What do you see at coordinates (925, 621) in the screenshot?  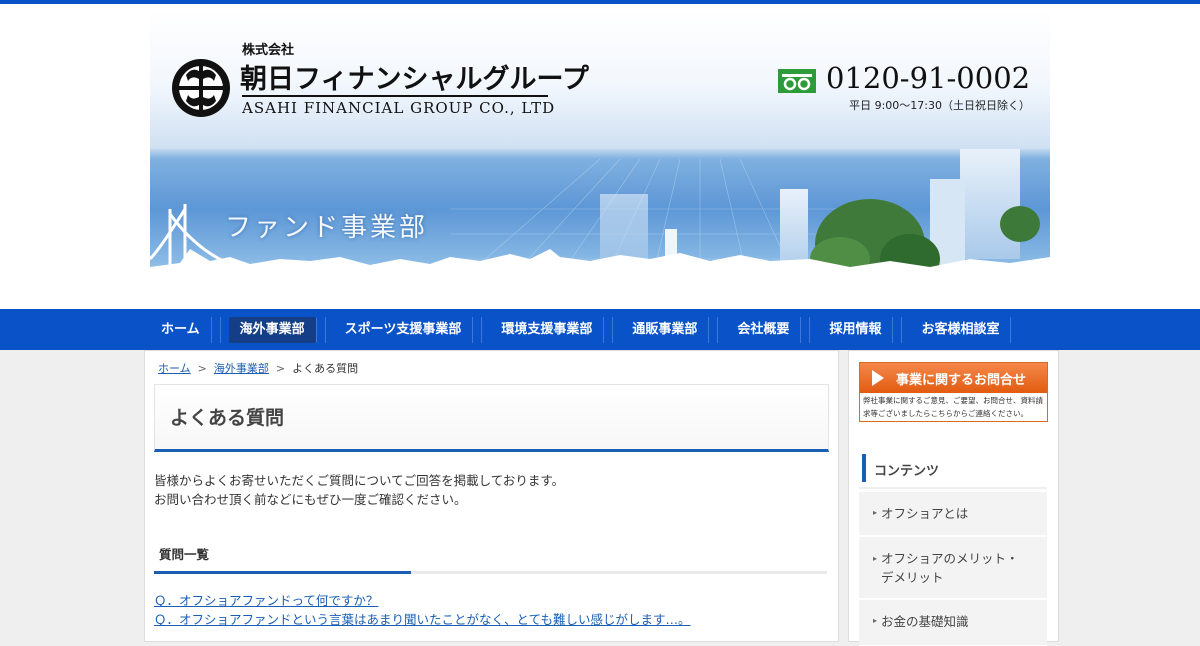 I see `sidebar-item-label: お金の基礎知識` at bounding box center [925, 621].